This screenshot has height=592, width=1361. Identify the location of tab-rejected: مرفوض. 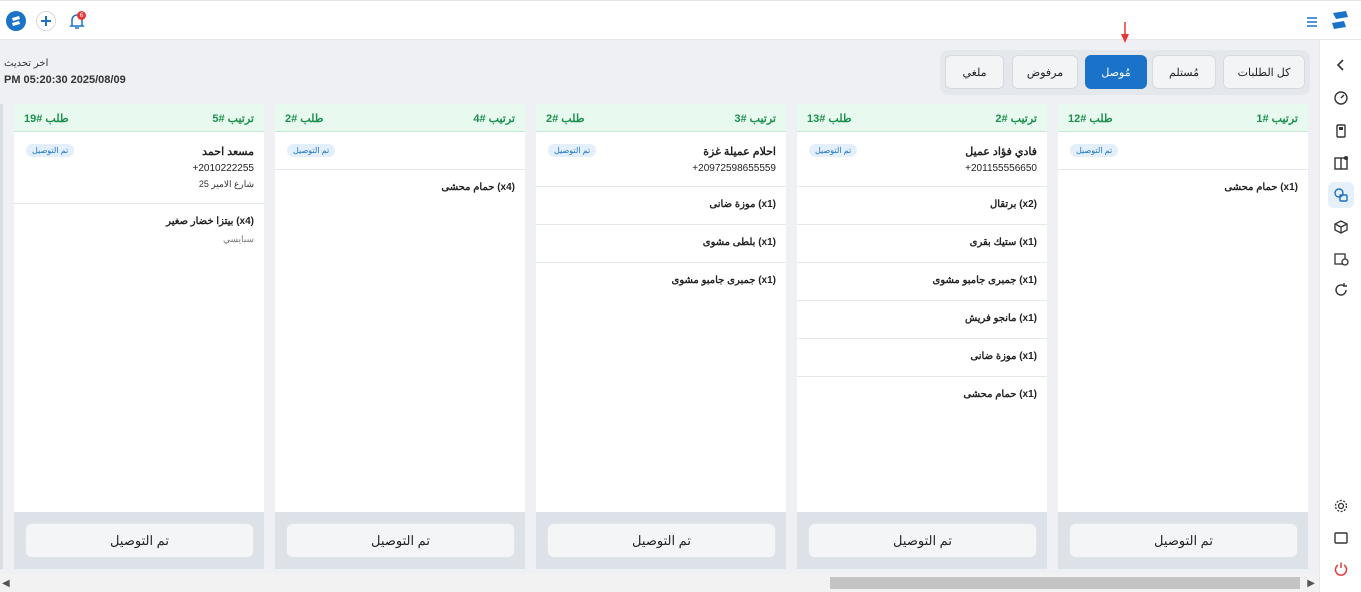
(1045, 72).